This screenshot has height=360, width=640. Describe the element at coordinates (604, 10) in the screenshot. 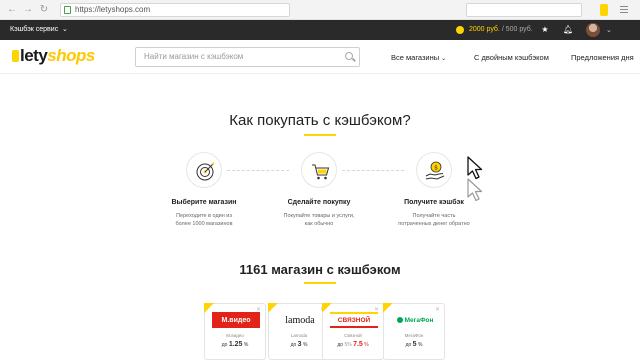

I see `extension-icon` at that location.